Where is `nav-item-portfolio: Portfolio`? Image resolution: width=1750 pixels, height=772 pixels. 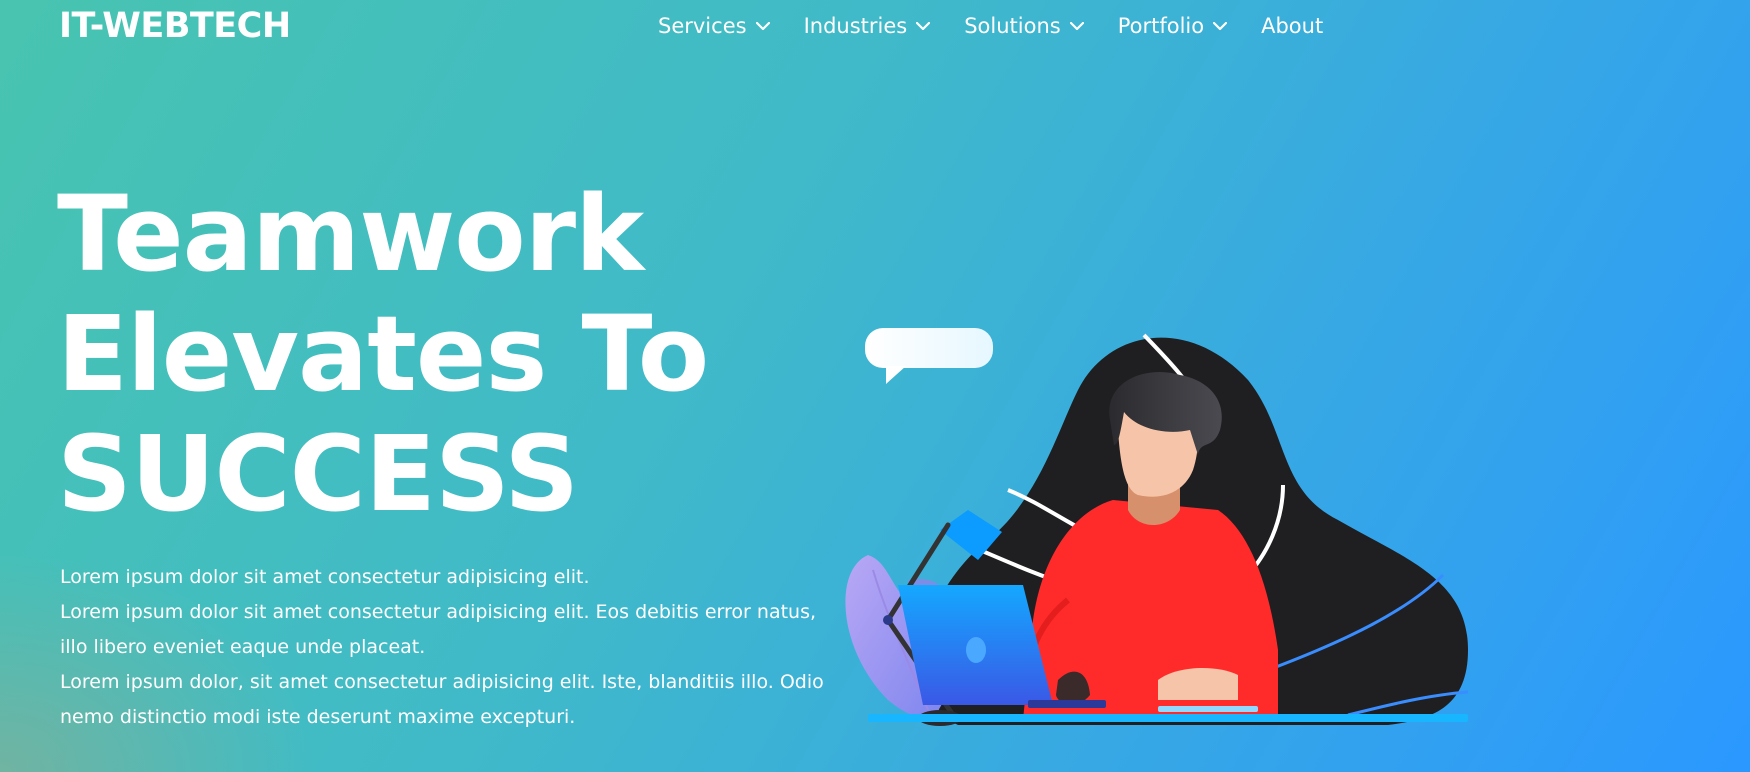 nav-item-portfolio: Portfolio is located at coordinates (1172, 26).